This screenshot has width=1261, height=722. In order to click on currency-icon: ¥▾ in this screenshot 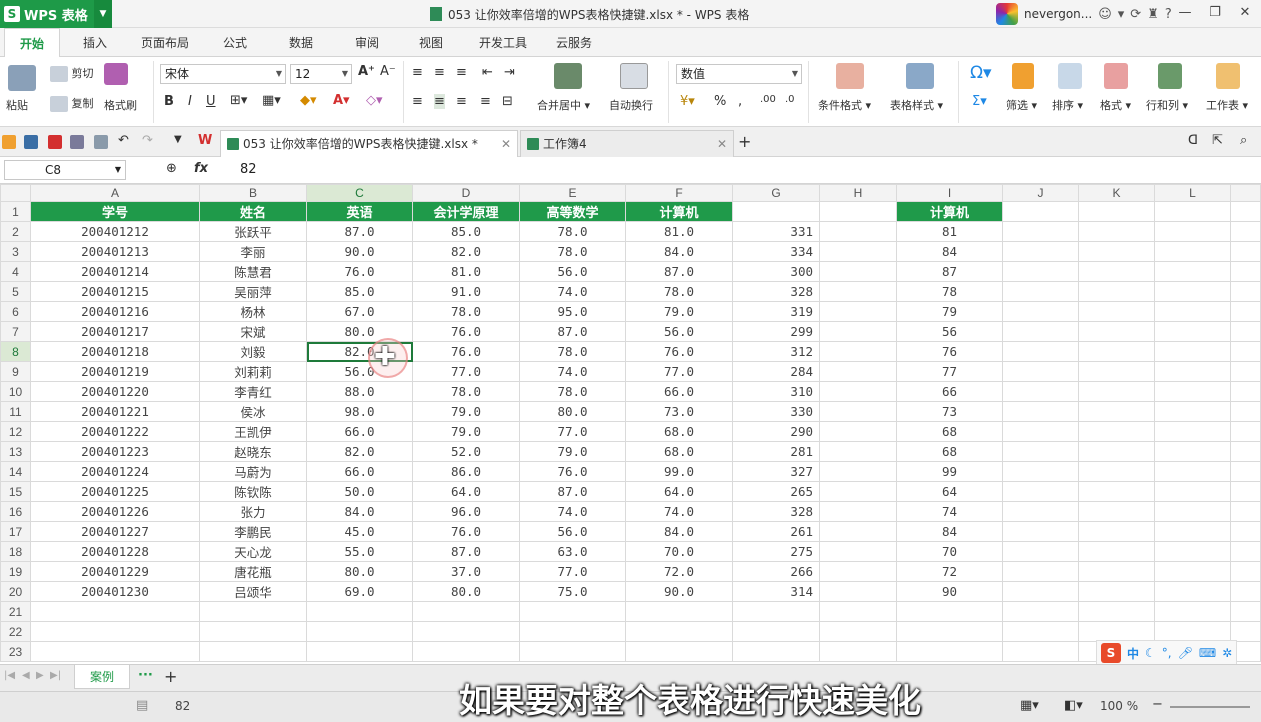, I will do `click(687, 101)`.